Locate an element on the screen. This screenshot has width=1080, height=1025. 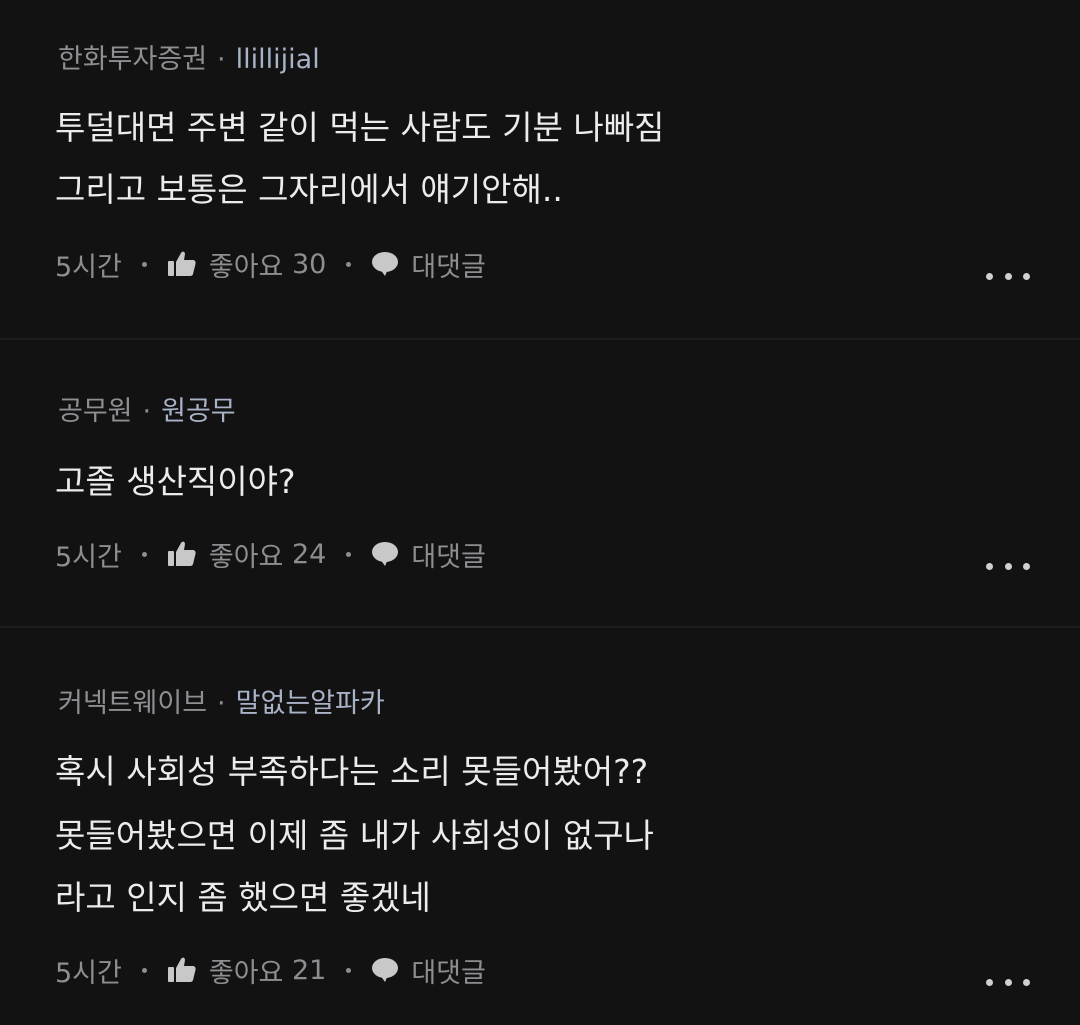
comment-text-line: 라고 인지 좀 했으면 좋겠네 is located at coordinates (243, 897).